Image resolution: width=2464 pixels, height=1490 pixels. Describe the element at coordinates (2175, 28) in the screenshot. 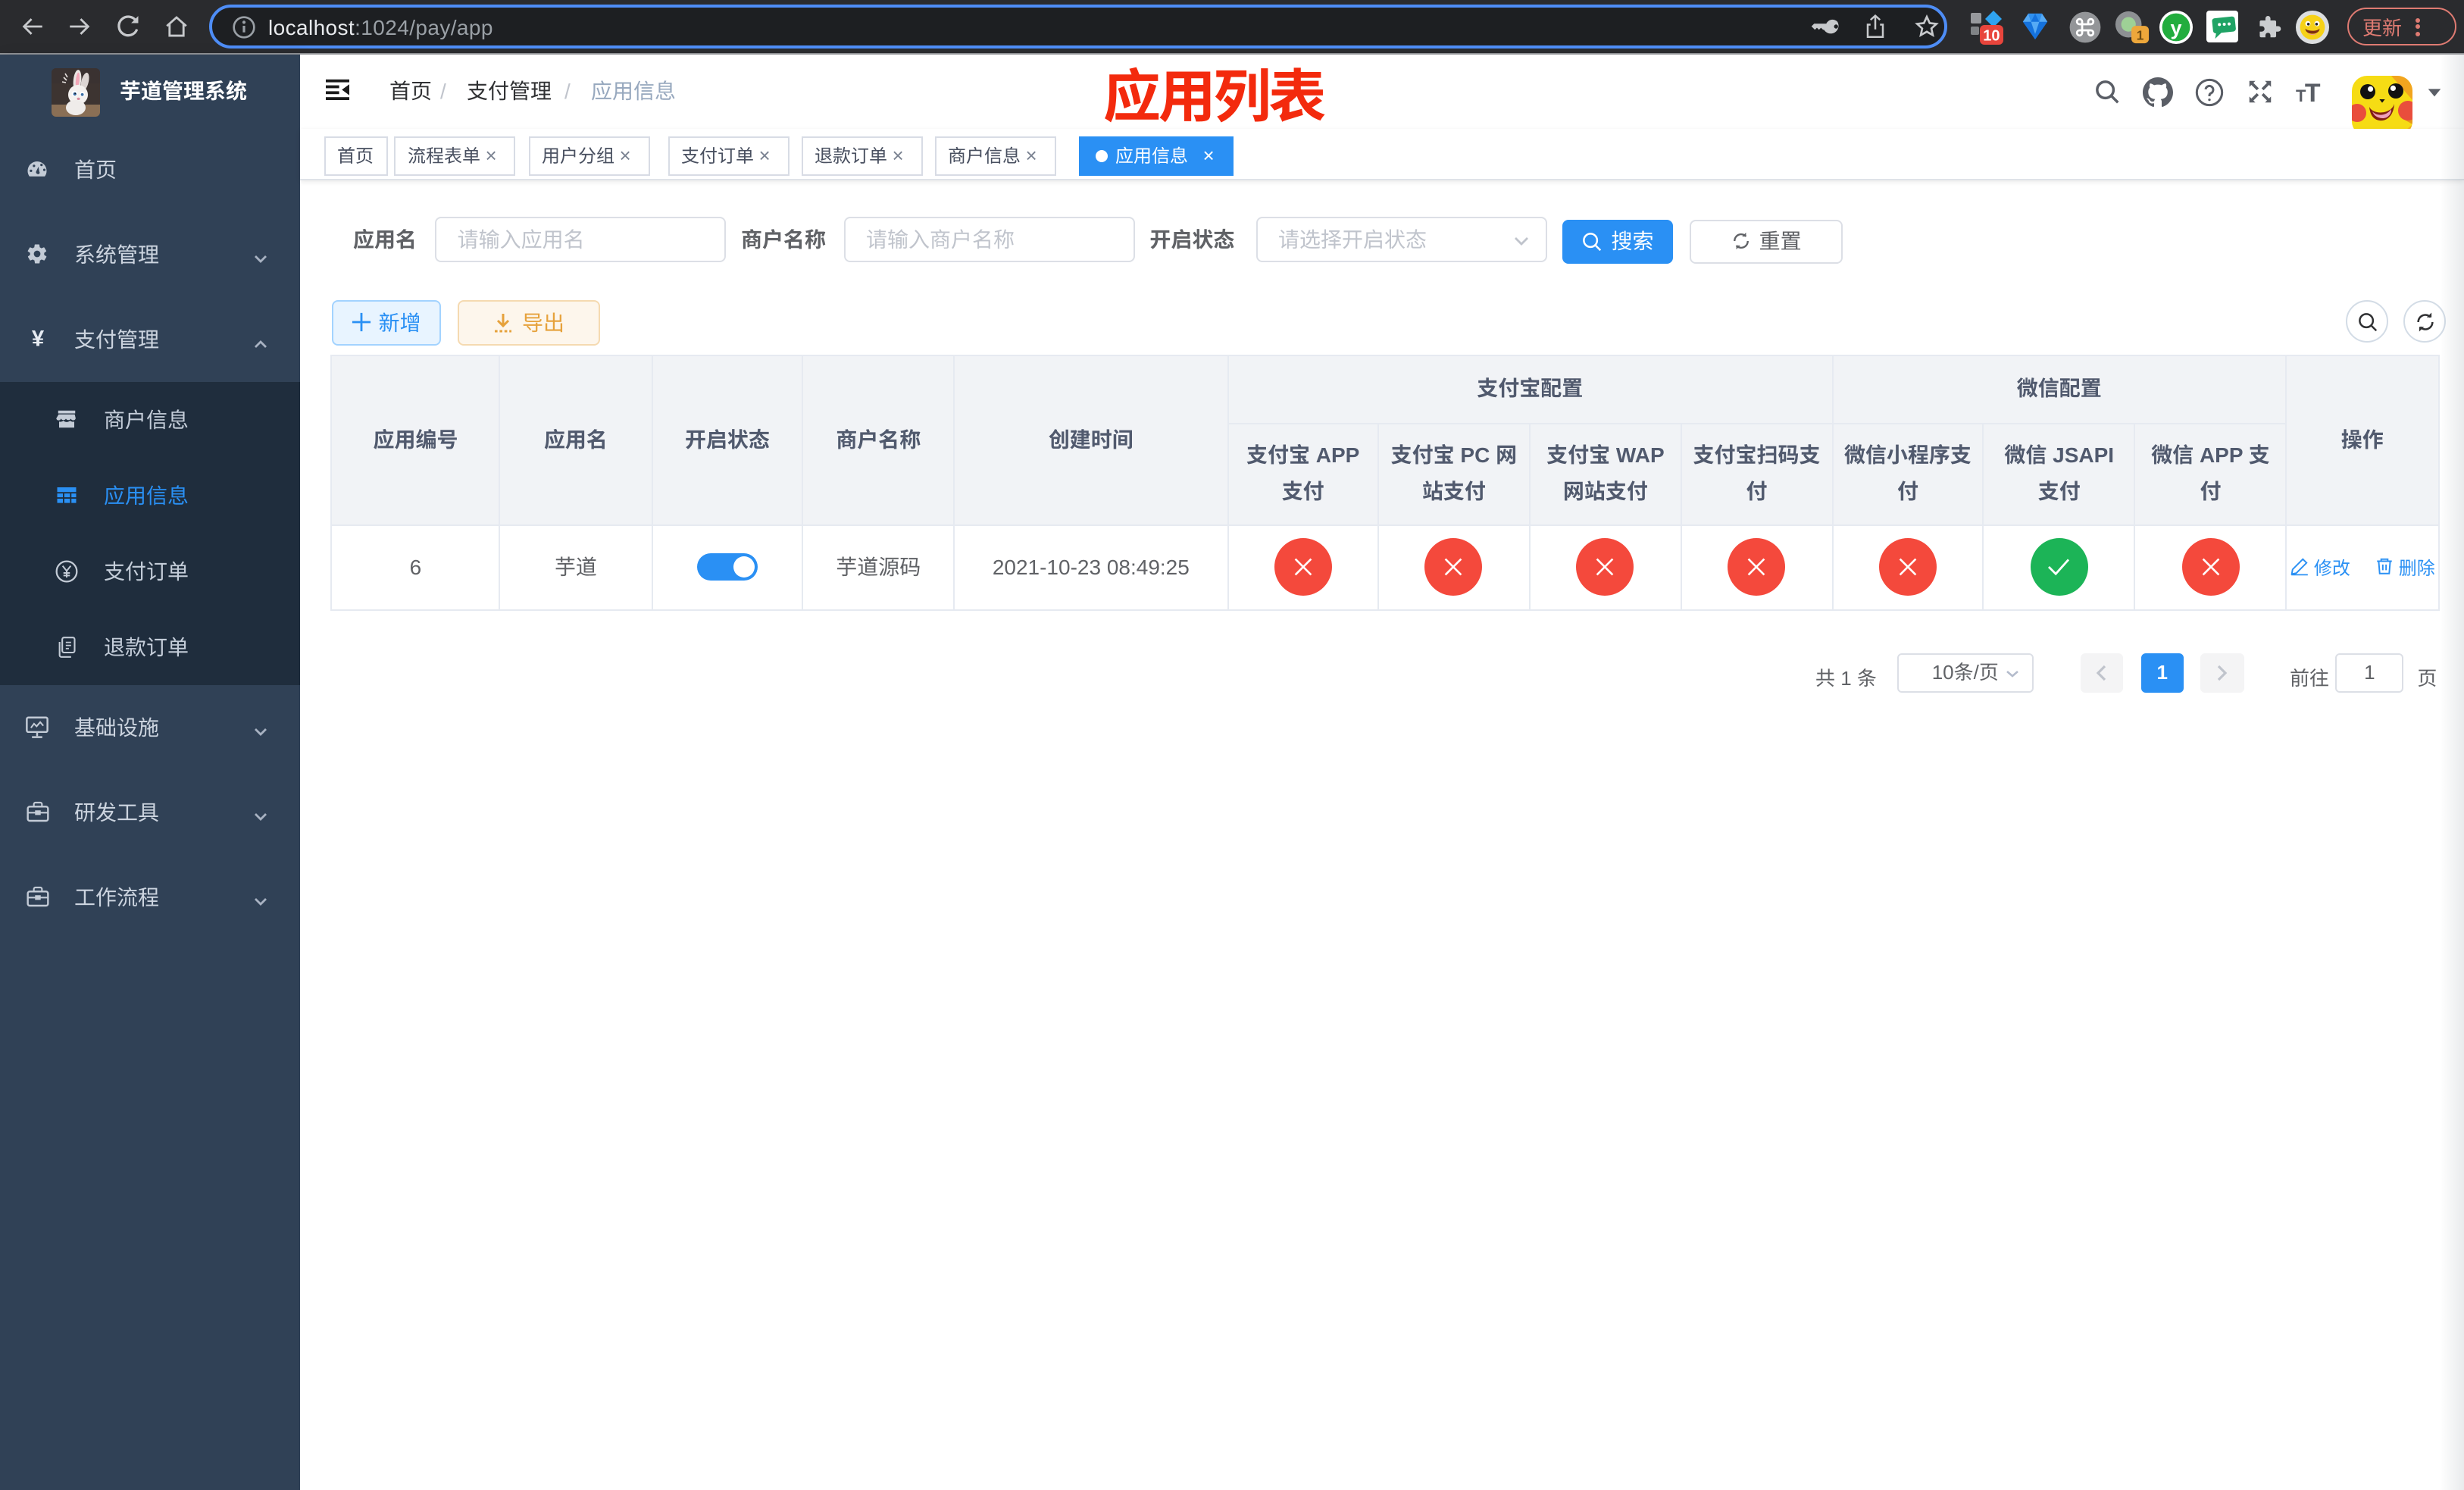

I see `svg-text: y` at that location.